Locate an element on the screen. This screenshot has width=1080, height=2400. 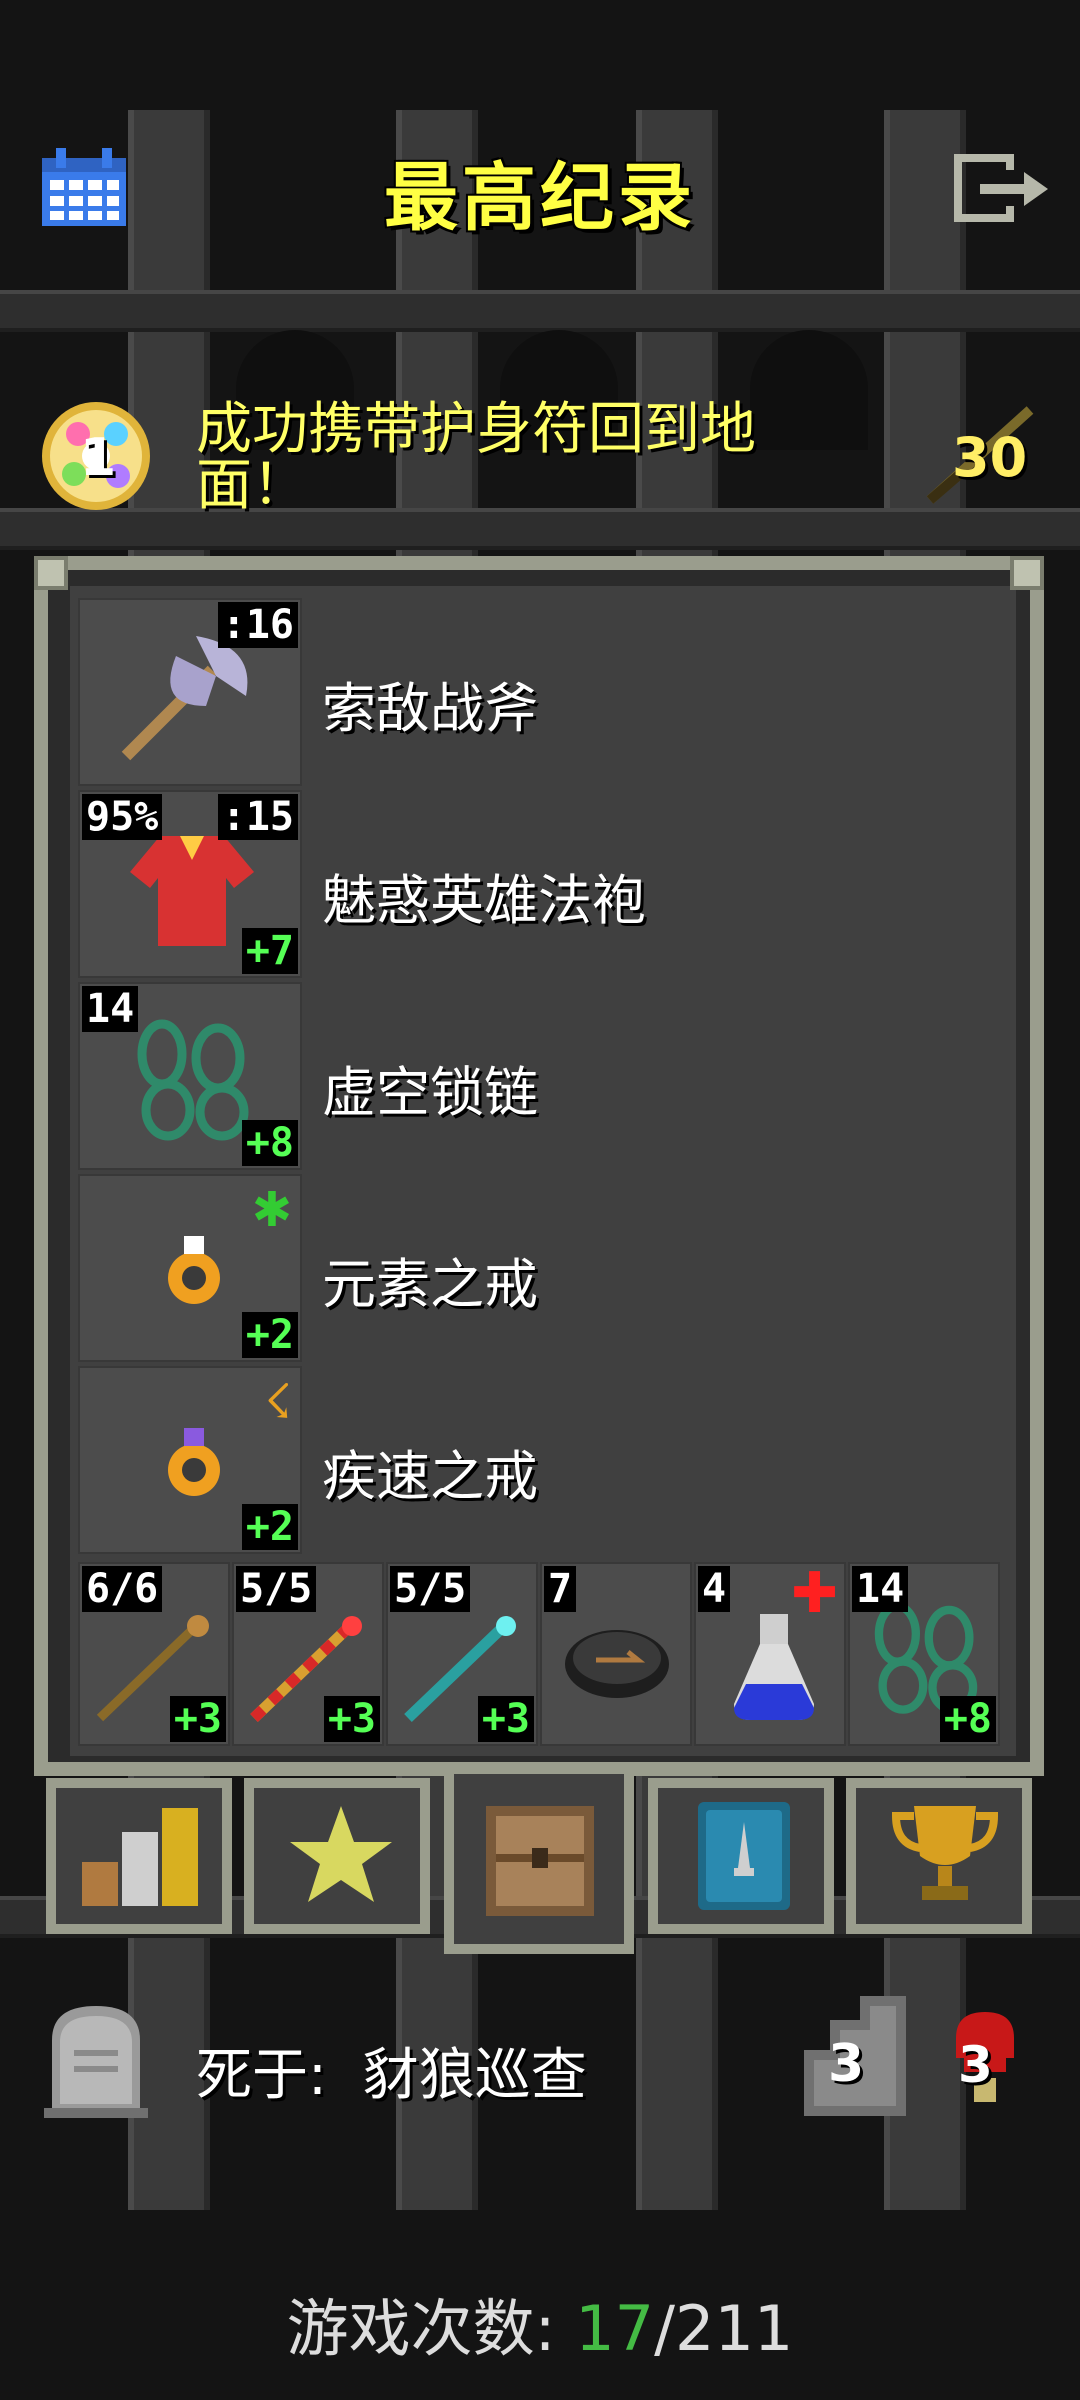
trophy-icon is located at coordinates (945, 1853).